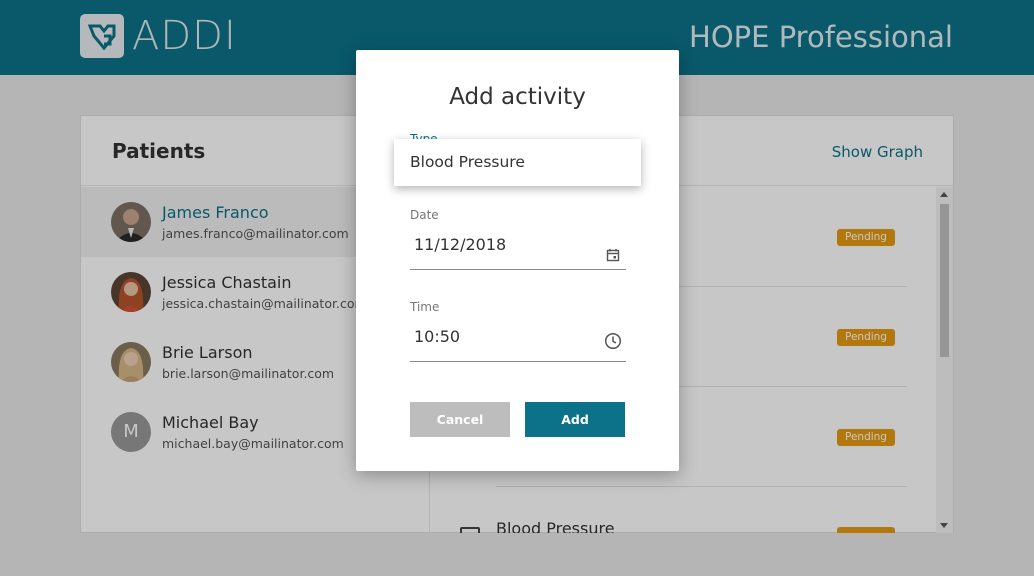  What do you see at coordinates (424, 215) in the screenshot?
I see `date-label: Date` at bounding box center [424, 215].